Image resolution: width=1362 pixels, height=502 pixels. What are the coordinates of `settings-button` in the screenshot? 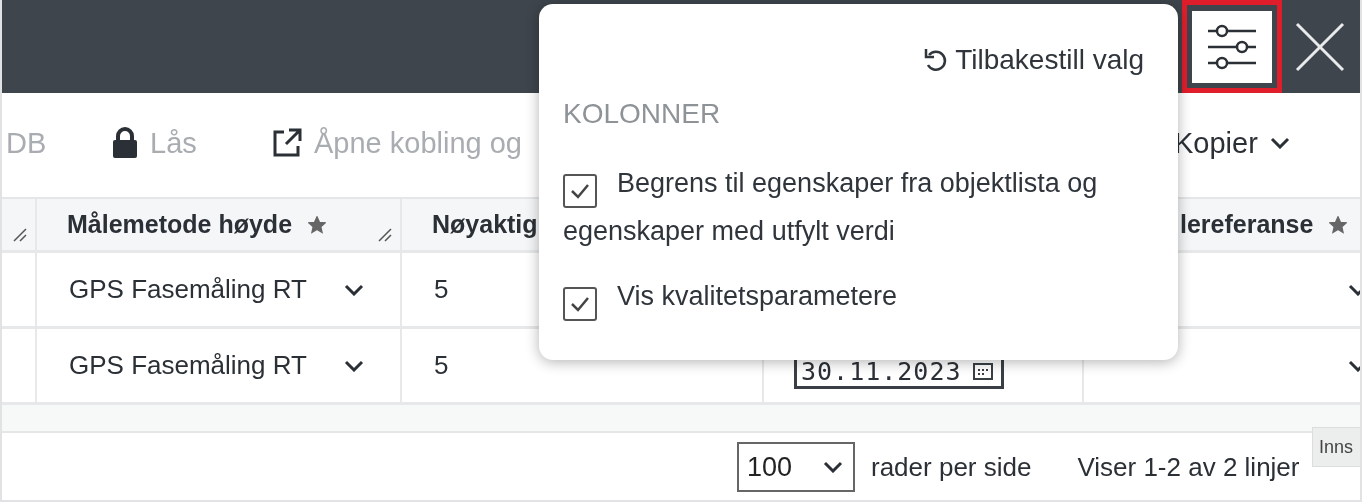 It's located at (1232, 46).